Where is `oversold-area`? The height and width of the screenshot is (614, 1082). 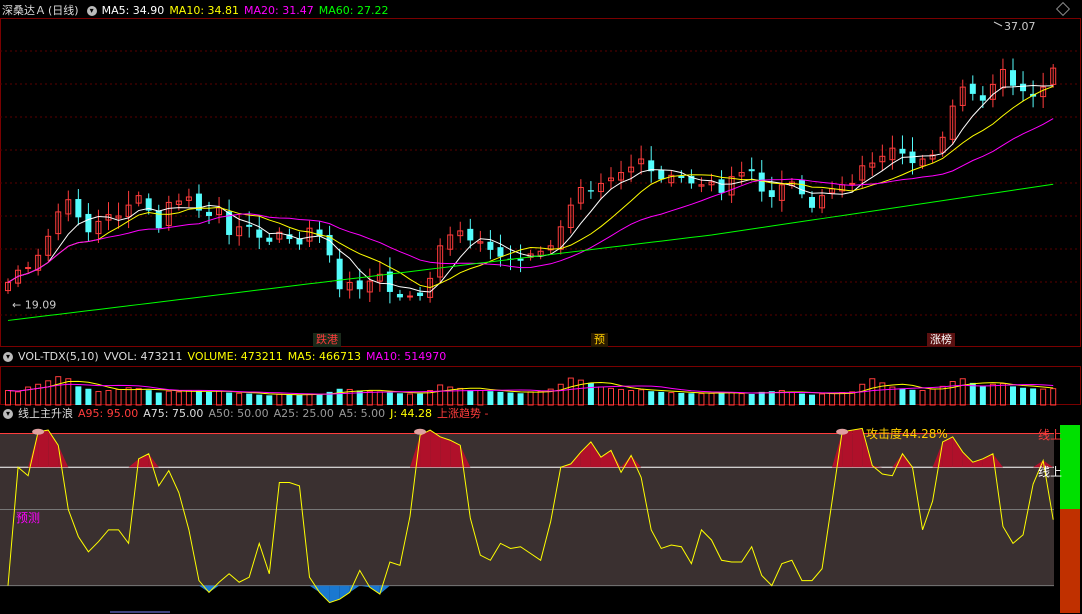
oversold-area is located at coordinates (314, 589).